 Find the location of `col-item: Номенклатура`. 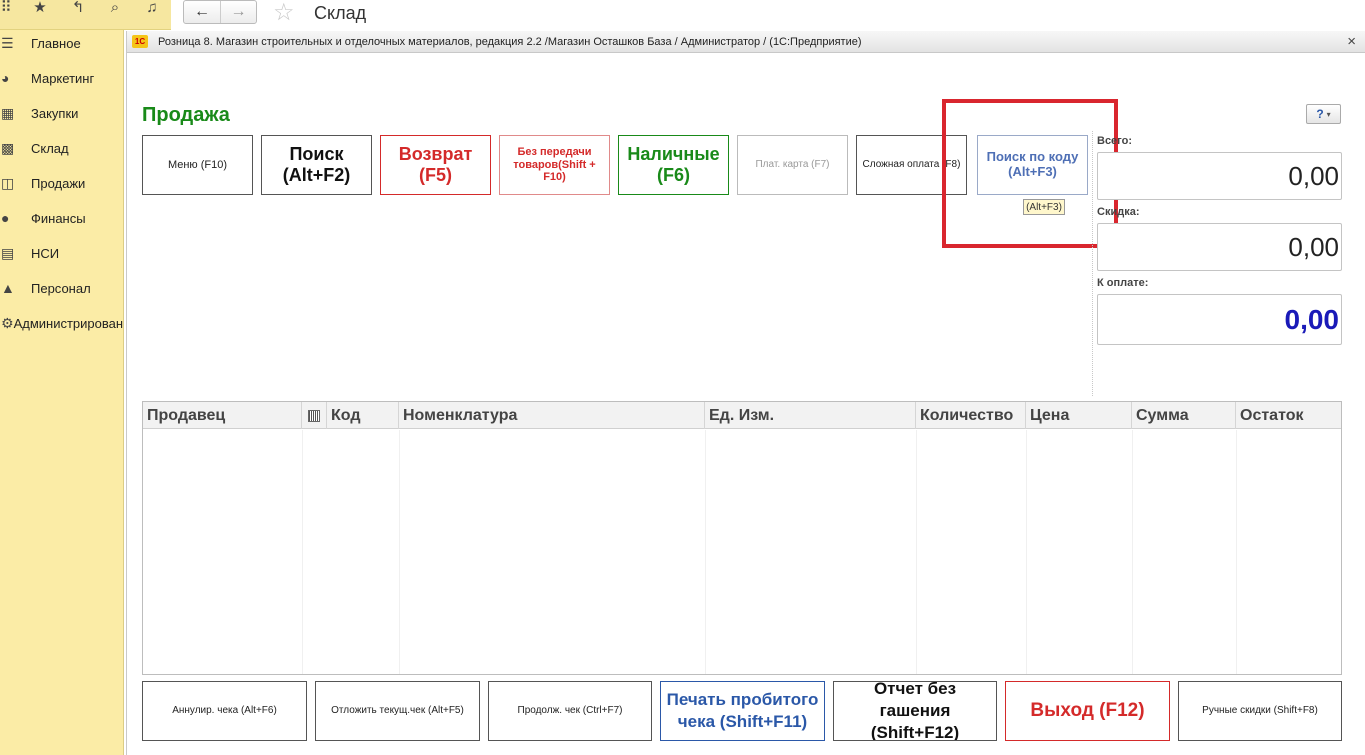

col-item: Номенклатура is located at coordinates (552, 415).